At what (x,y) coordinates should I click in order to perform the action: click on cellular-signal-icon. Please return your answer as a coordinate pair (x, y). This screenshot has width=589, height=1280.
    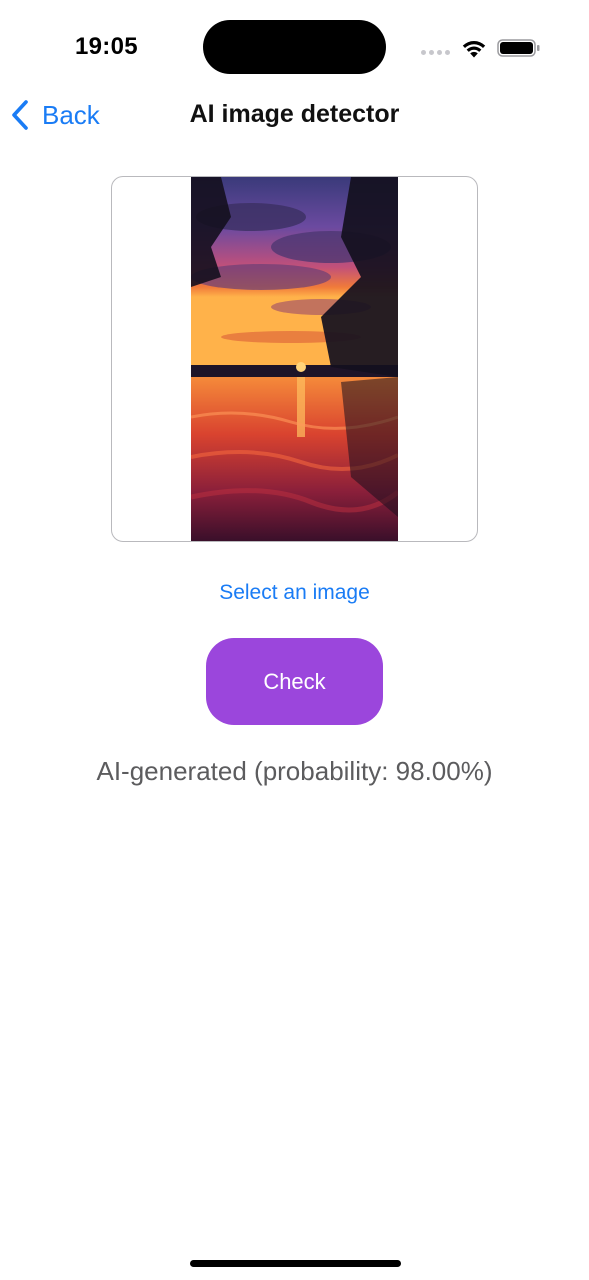
    Looking at the image, I should click on (436, 54).